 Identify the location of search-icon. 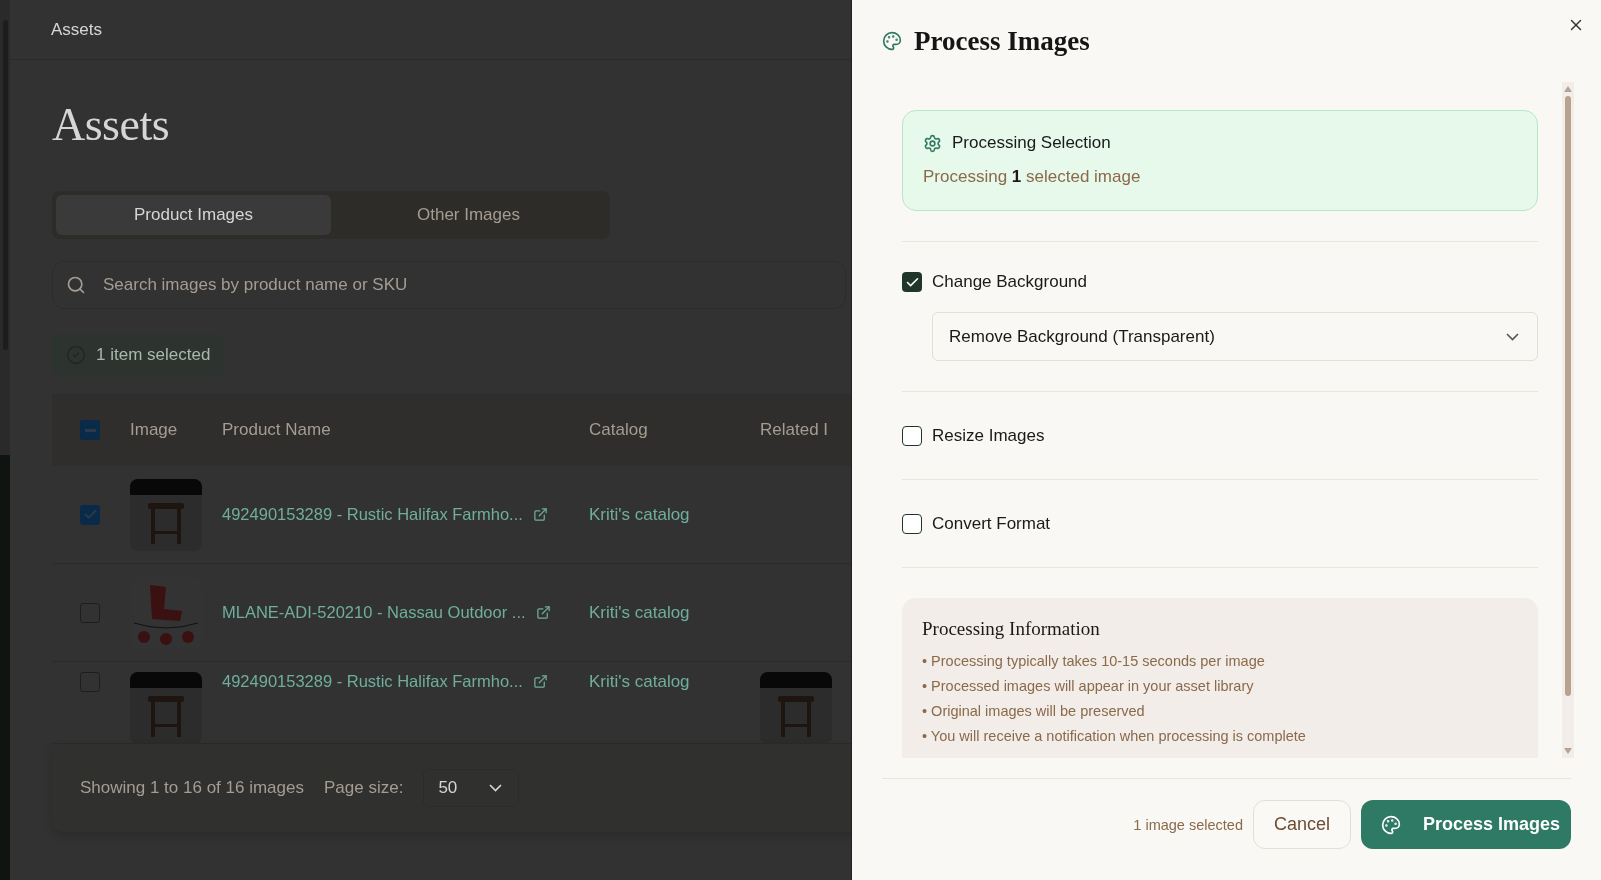
(76, 285).